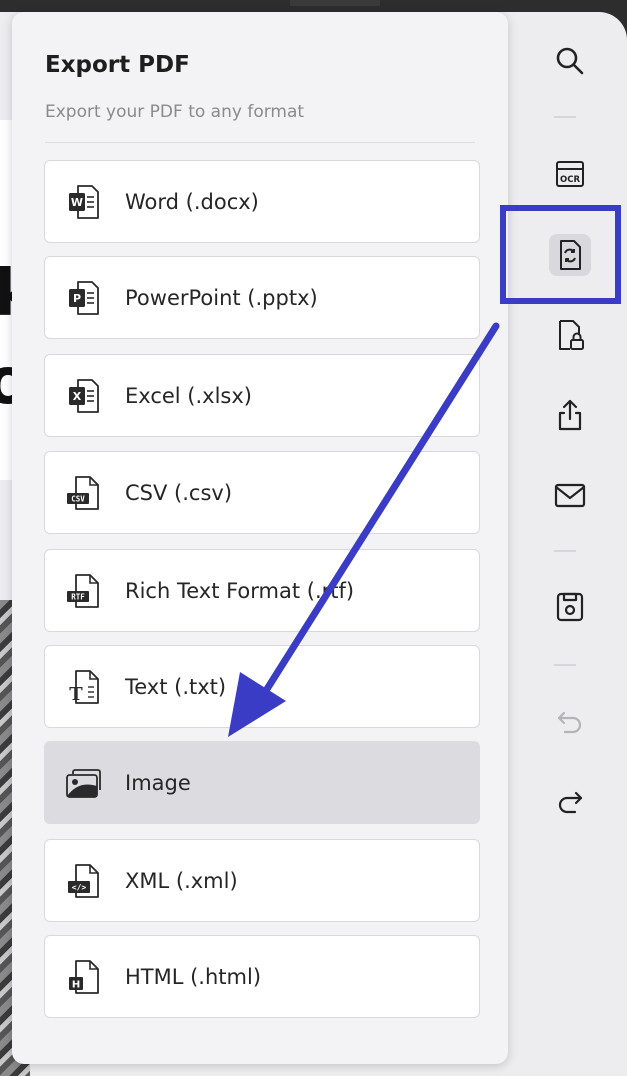  What do you see at coordinates (179, 492) in the screenshot?
I see `format-label: CSV (.csv)` at bounding box center [179, 492].